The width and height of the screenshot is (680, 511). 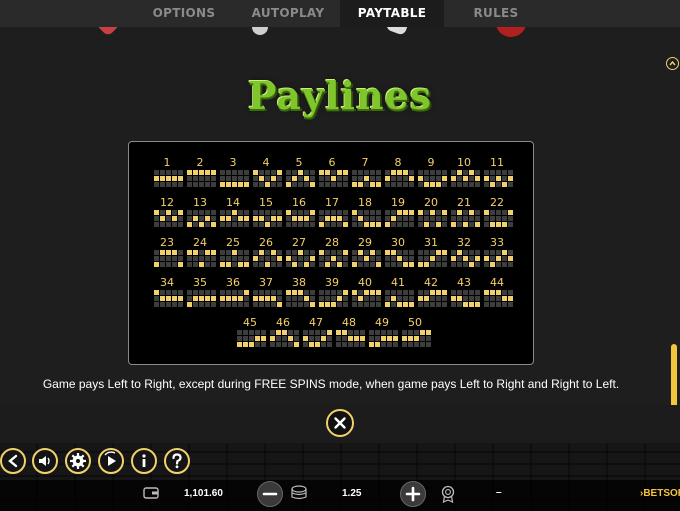 I want to click on back-button, so click(x=13, y=461).